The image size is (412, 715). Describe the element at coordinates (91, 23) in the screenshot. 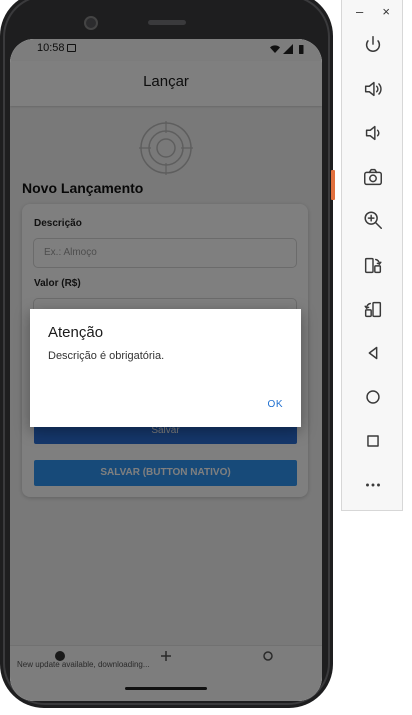

I see `front-camera` at that location.